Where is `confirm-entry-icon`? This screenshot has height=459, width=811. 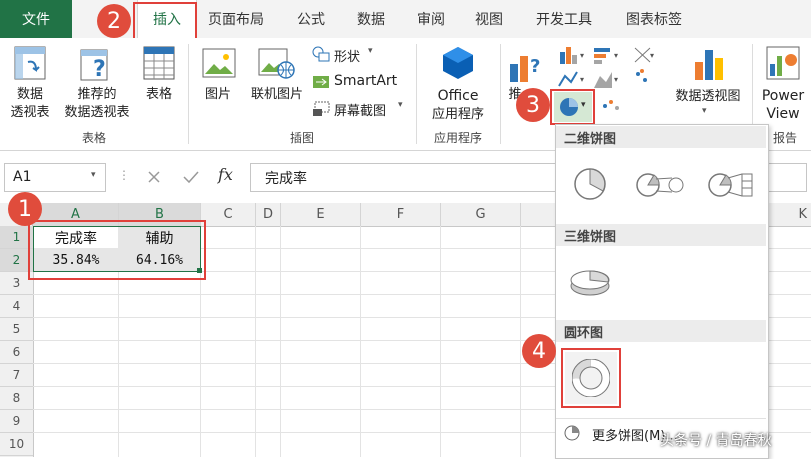
confirm-entry-icon is located at coordinates (191, 177).